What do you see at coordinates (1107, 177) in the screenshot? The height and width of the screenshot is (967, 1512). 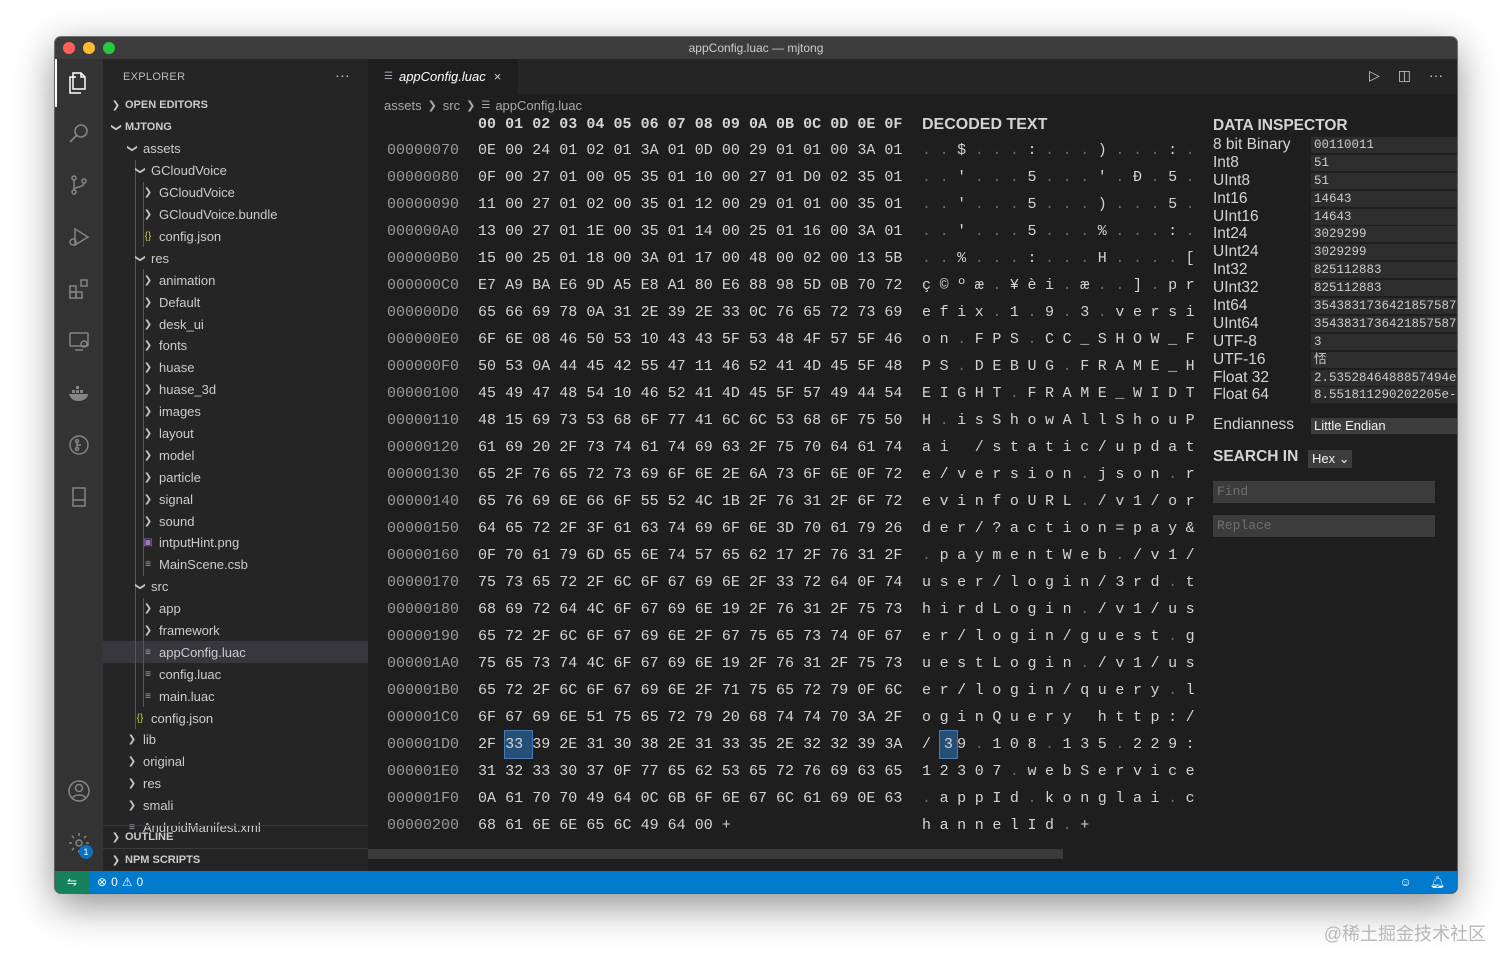 I see `decoded-char: '` at bounding box center [1107, 177].